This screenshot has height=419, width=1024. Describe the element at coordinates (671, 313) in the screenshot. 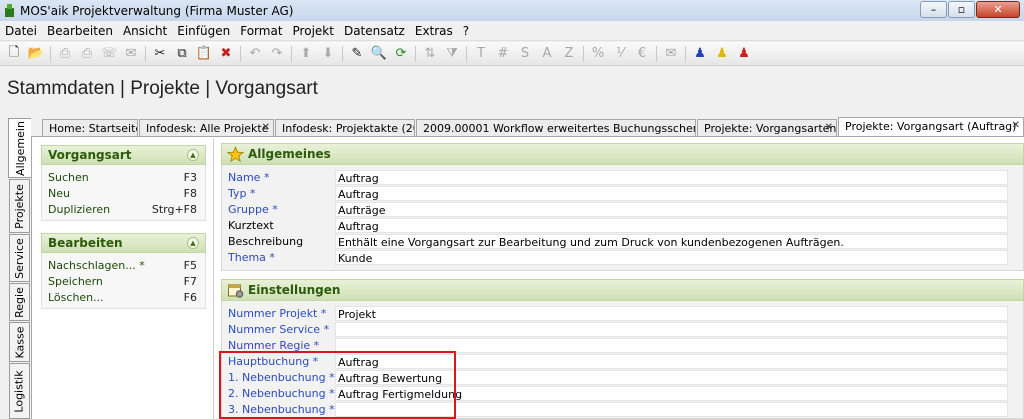

I see `field-value-input: Projekt` at that location.